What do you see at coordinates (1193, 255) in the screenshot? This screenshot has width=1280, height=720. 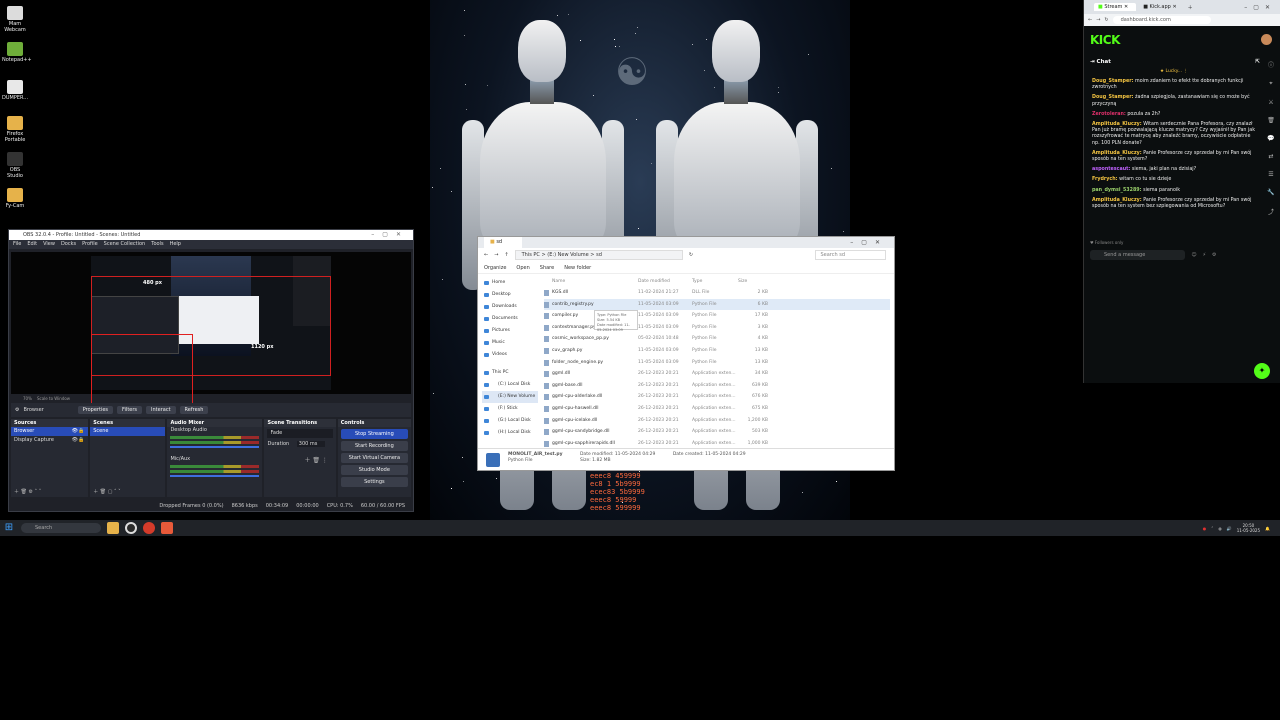 I see `emoji-icon: ☺` at bounding box center [1193, 255].